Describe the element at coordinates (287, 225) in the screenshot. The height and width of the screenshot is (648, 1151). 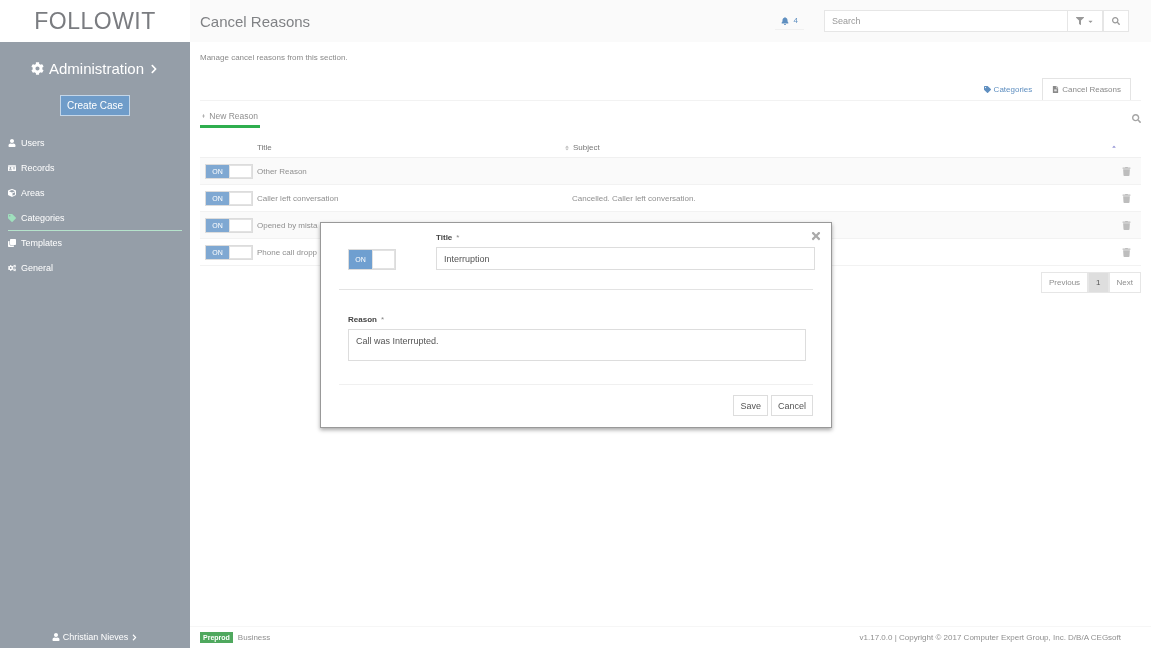
I see `table-cell: Opened by mista` at that location.